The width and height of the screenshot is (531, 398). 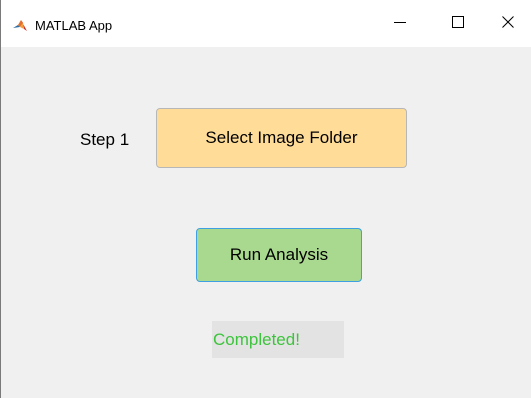 I want to click on close-icon, so click(x=508, y=24).